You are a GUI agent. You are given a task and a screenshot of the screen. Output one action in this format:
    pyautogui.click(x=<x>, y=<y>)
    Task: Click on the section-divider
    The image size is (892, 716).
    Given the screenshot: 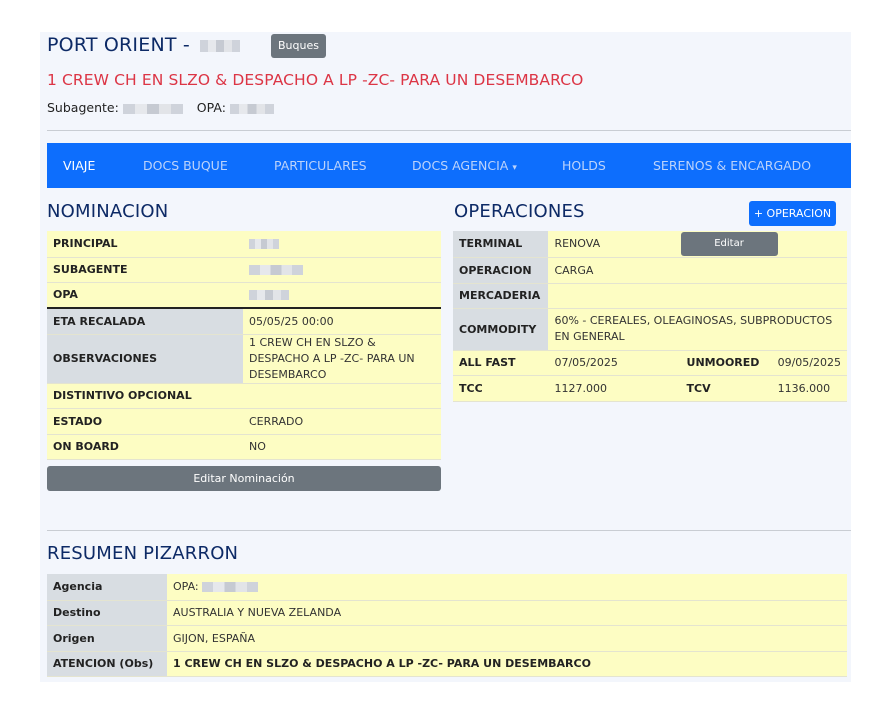 What is the action you would take?
    pyautogui.click(x=449, y=530)
    